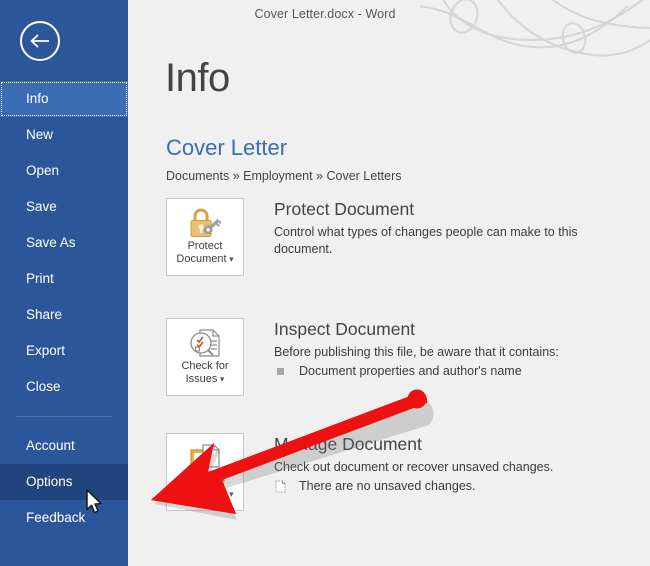  What do you see at coordinates (40, 134) in the screenshot?
I see `sidebar-item-new-label: New` at bounding box center [40, 134].